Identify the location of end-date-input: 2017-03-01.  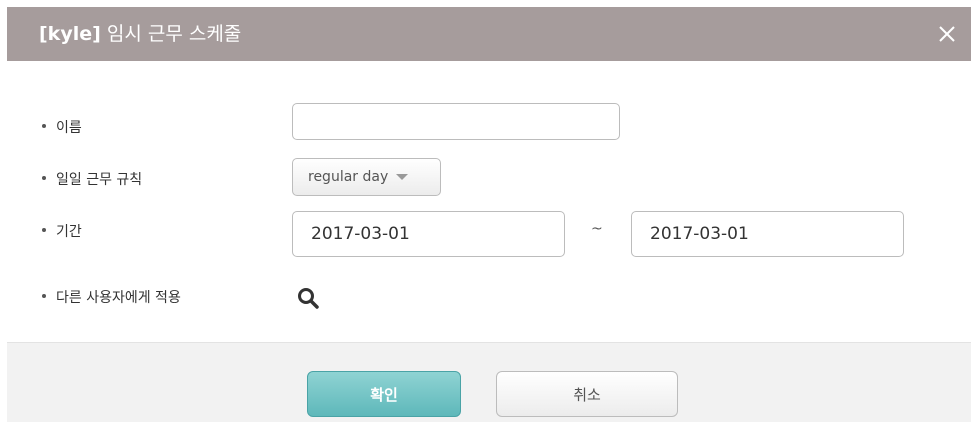
(767, 234).